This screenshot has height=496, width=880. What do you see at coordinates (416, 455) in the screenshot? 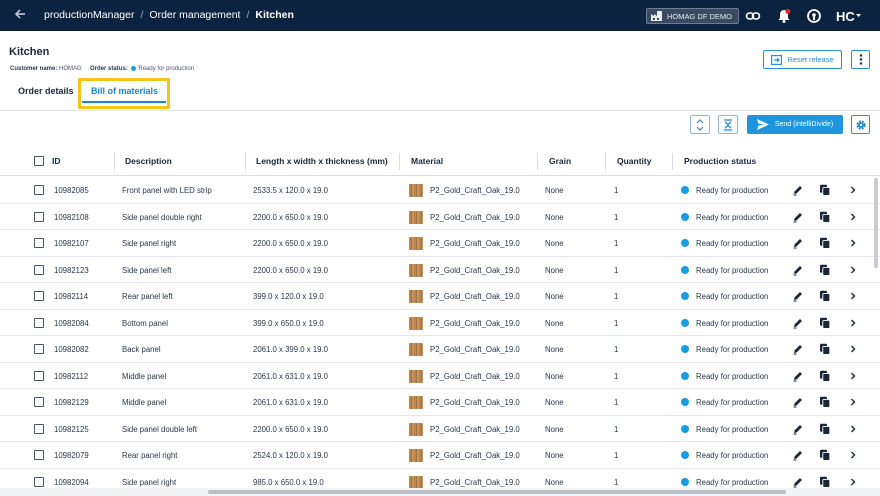
I see `material-swatch-icon` at bounding box center [416, 455].